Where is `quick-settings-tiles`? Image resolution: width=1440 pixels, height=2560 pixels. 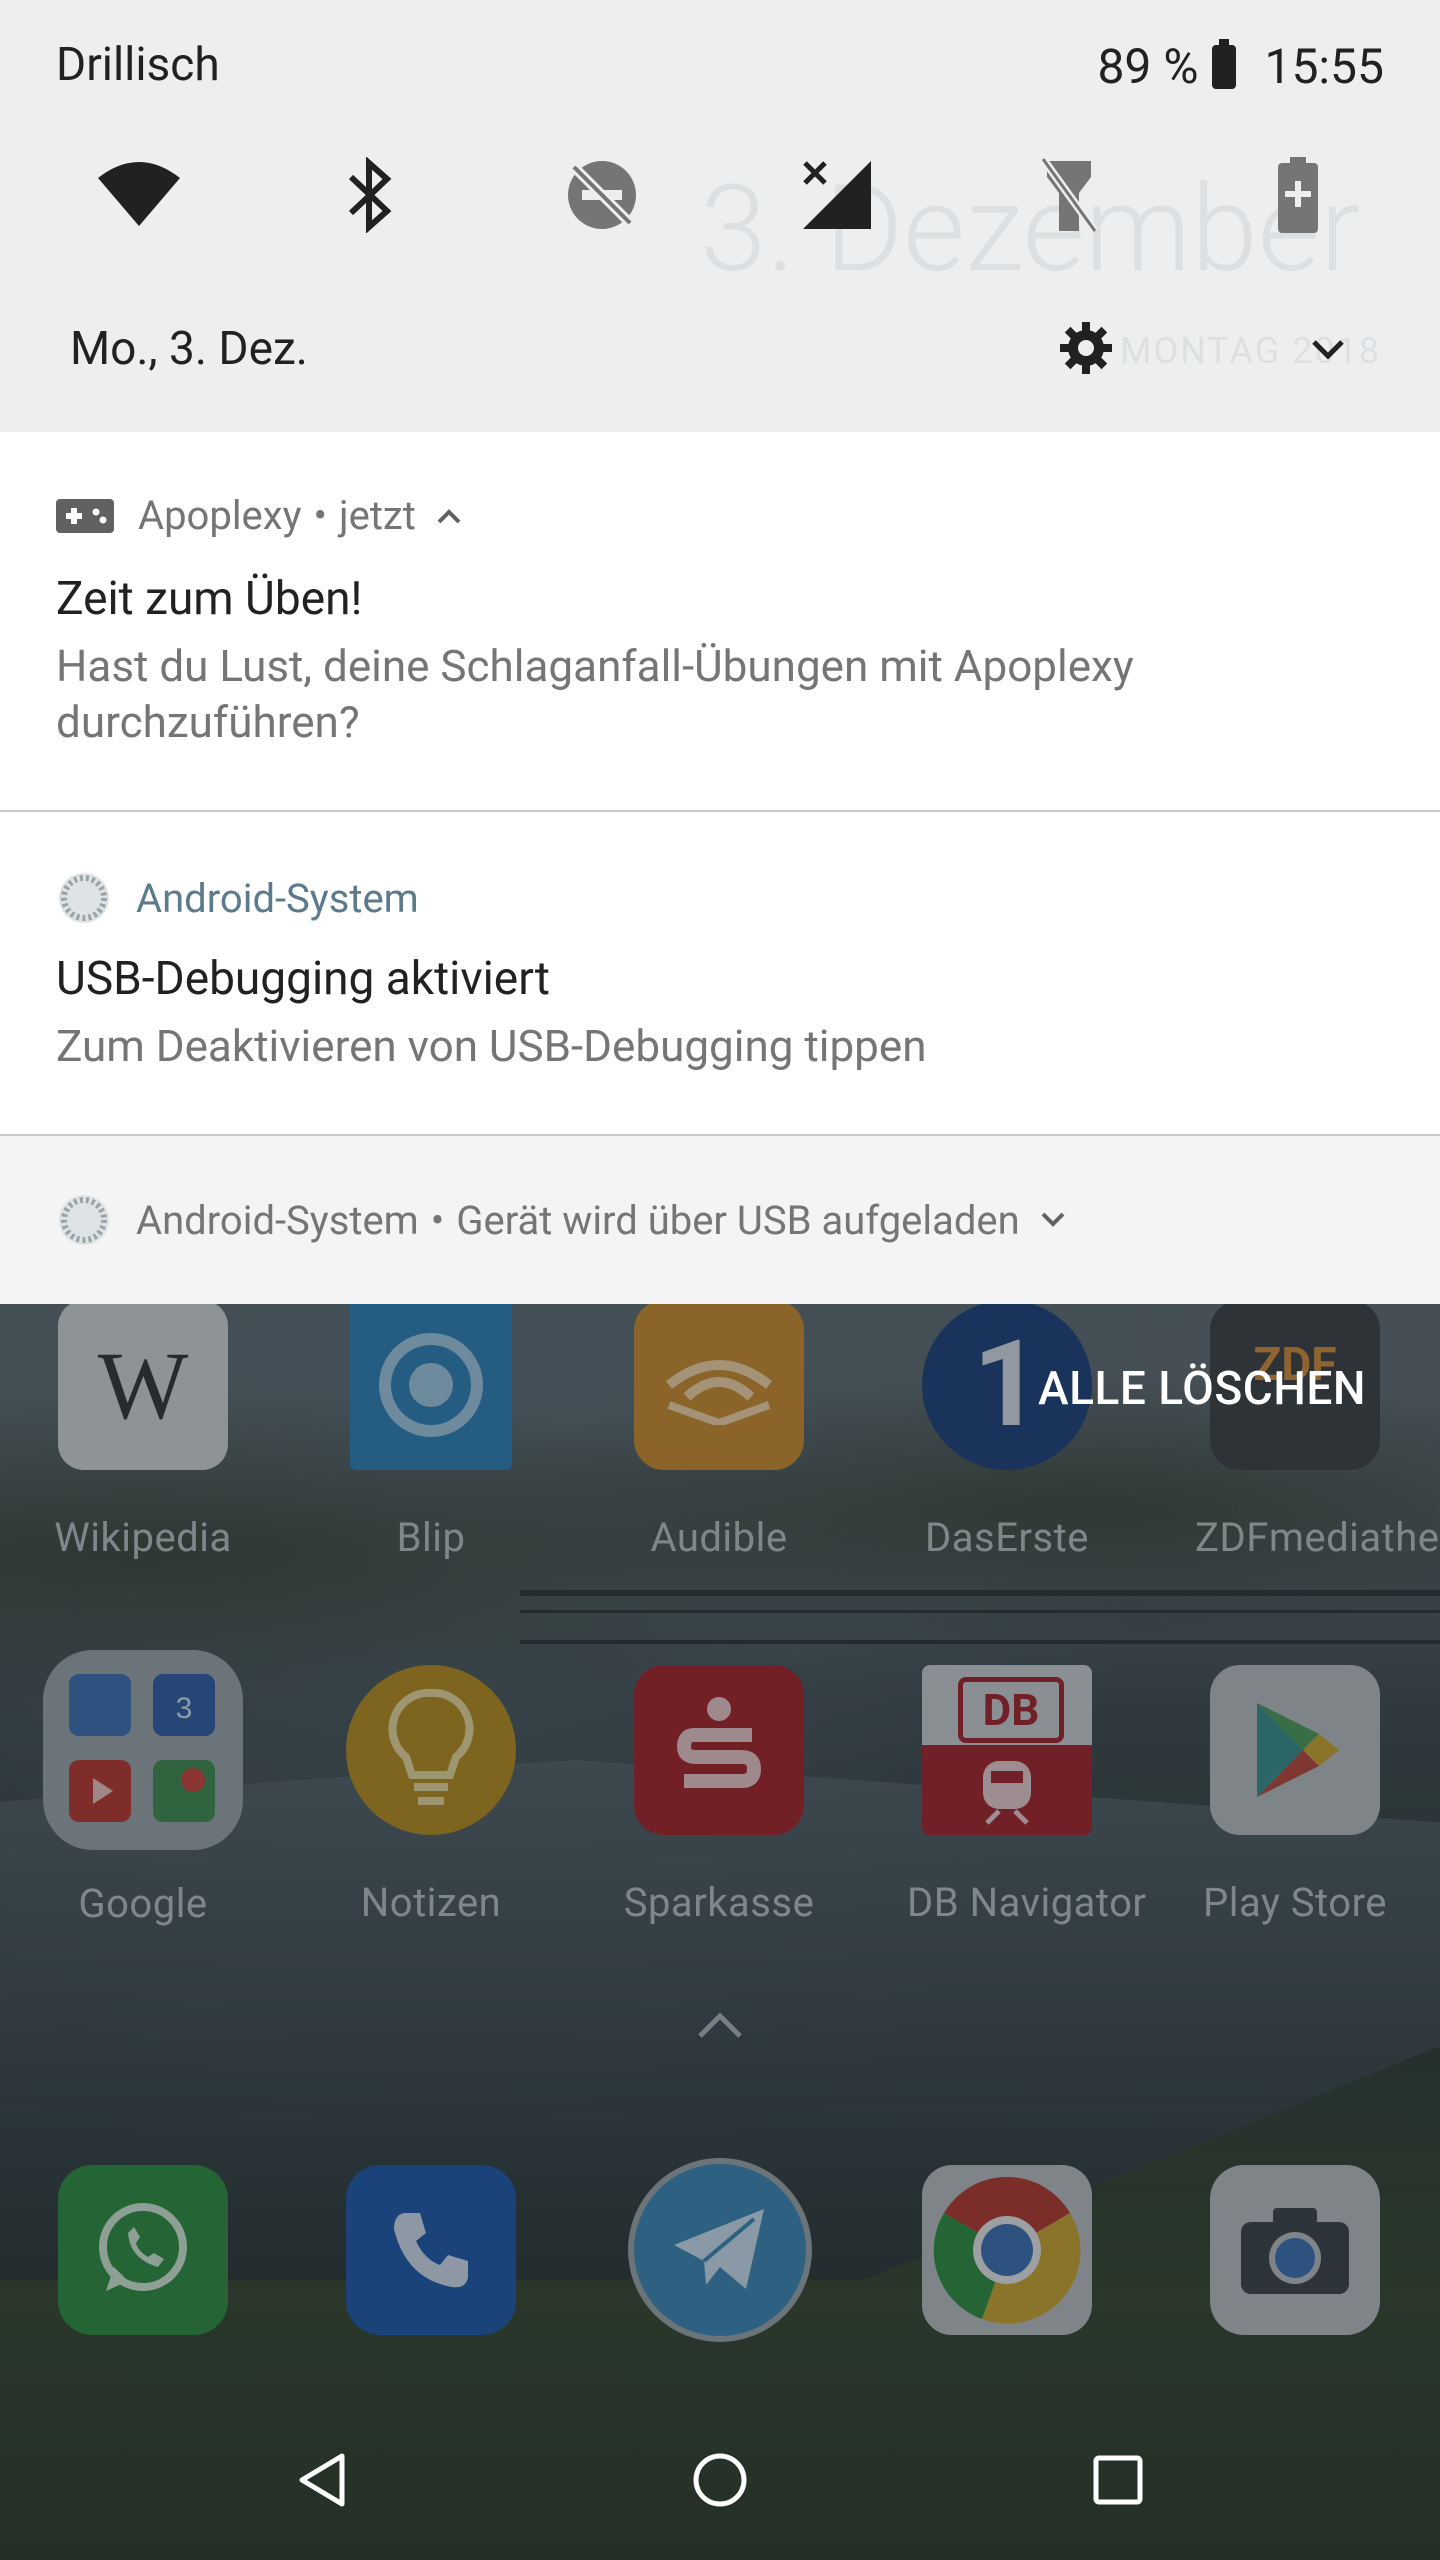 quick-settings-tiles is located at coordinates (720, 195).